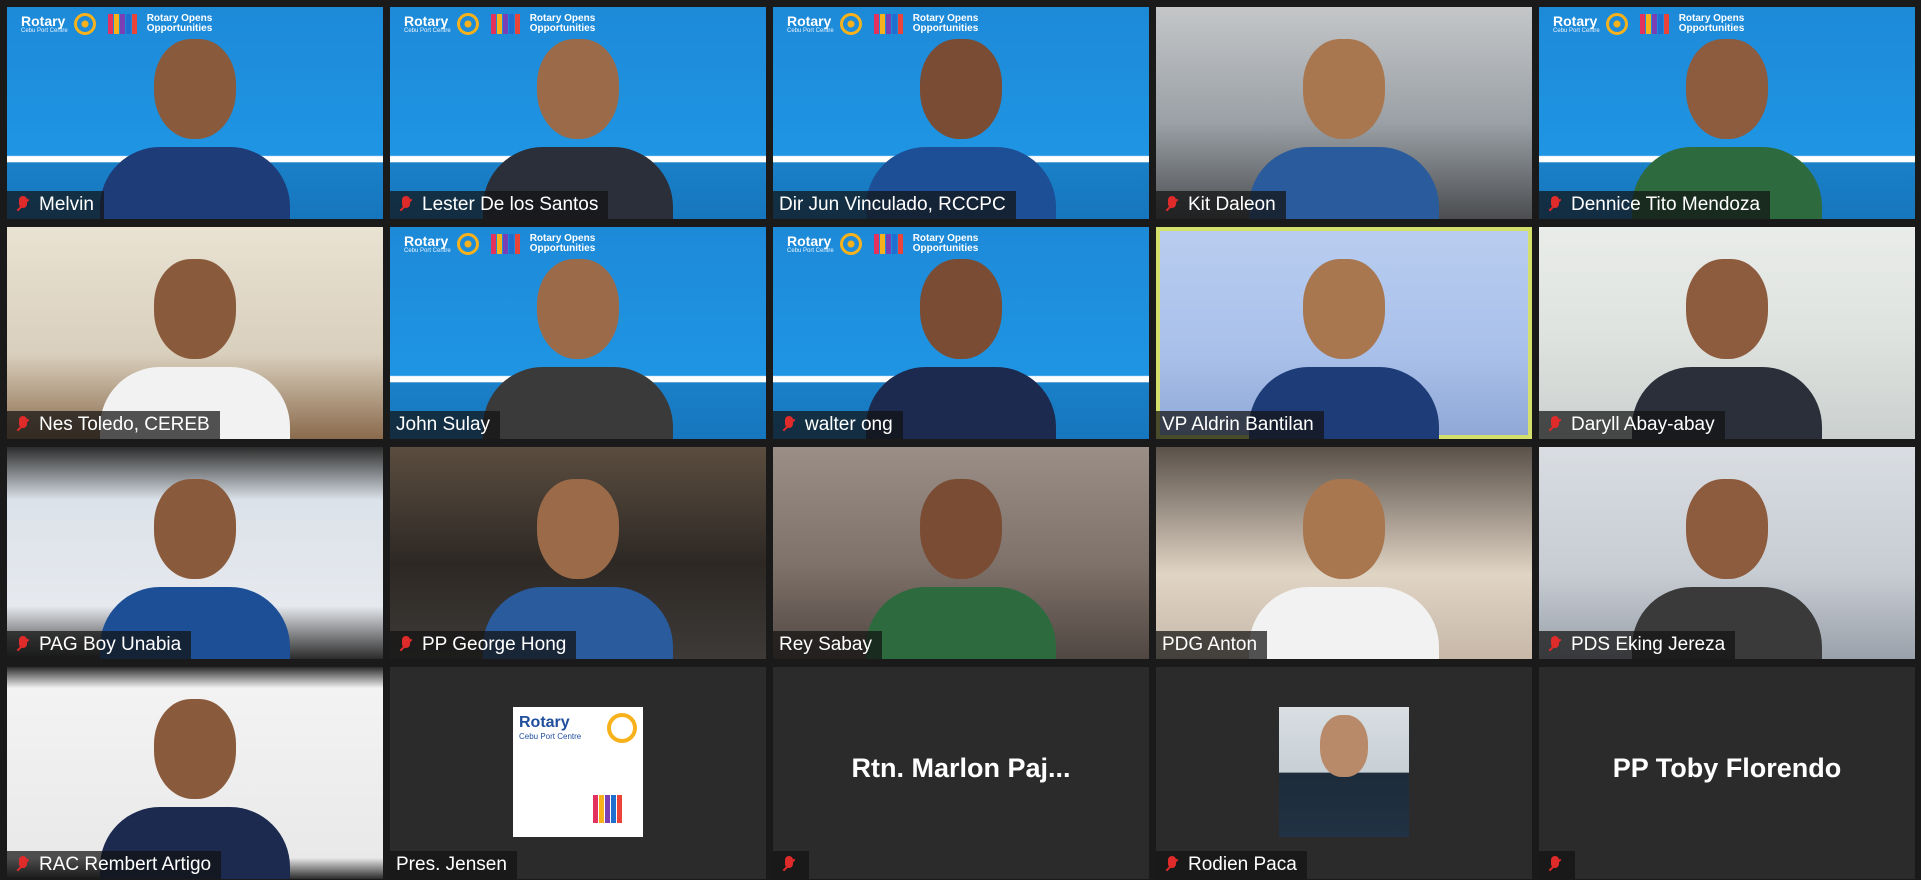 This screenshot has height=880, width=1921. I want to click on participant-tile: VP Aldrin Bantilan, so click(1344, 333).